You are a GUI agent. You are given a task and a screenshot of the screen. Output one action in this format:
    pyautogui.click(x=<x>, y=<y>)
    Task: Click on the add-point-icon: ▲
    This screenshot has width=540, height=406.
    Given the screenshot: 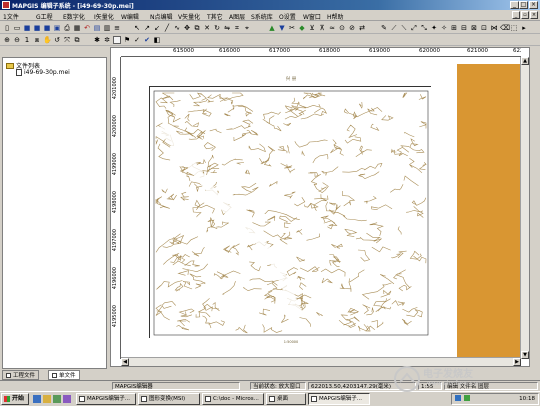 What is the action you would take?
    pyautogui.click(x=272, y=28)
    